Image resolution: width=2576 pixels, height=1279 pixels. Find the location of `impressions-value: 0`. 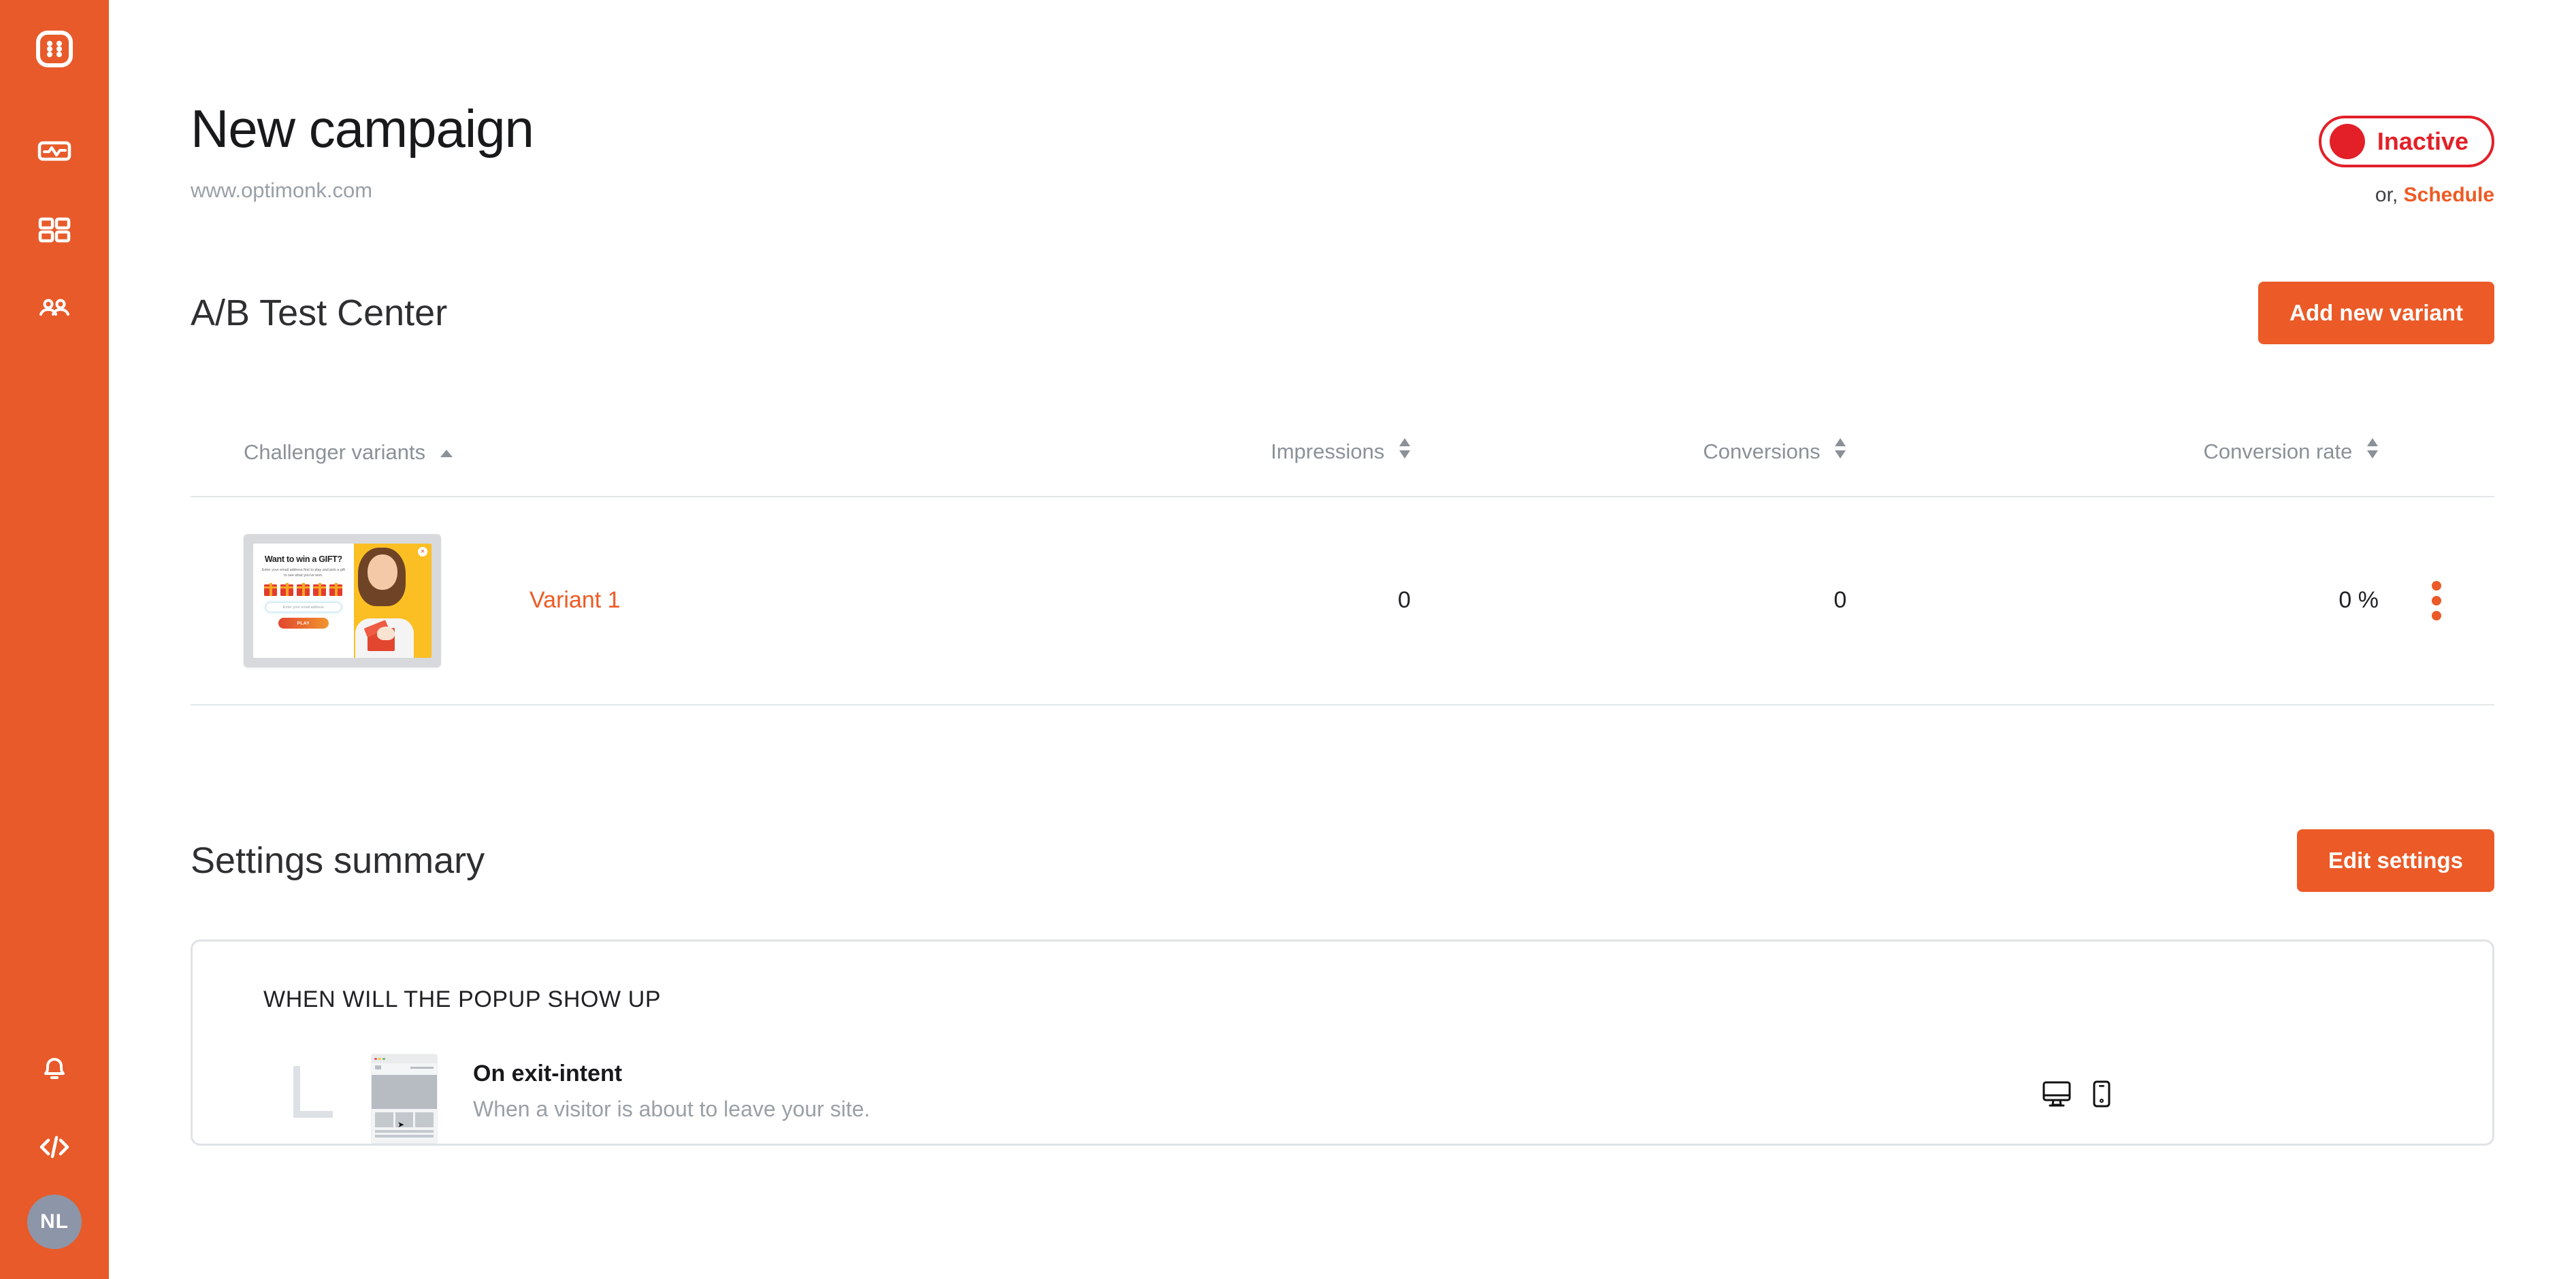

impressions-value: 0 is located at coordinates (1198, 600).